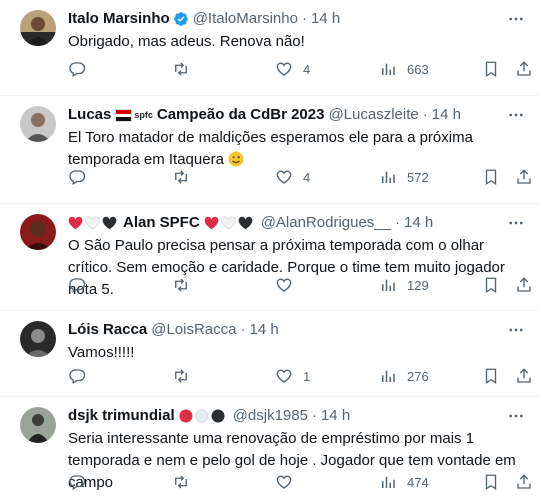 This screenshot has width=540, height=499. I want to click on tweet-actions: 129, so click(302, 285).